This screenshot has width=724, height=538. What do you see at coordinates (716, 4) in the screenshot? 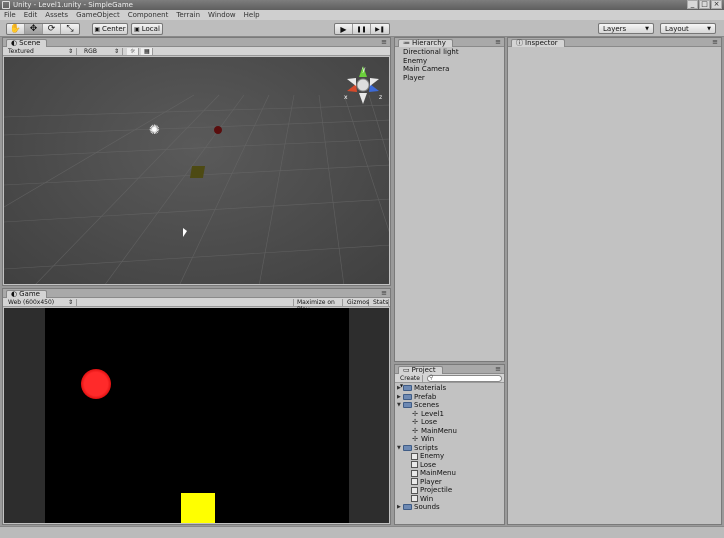
I see `close-button: ×` at bounding box center [716, 4].